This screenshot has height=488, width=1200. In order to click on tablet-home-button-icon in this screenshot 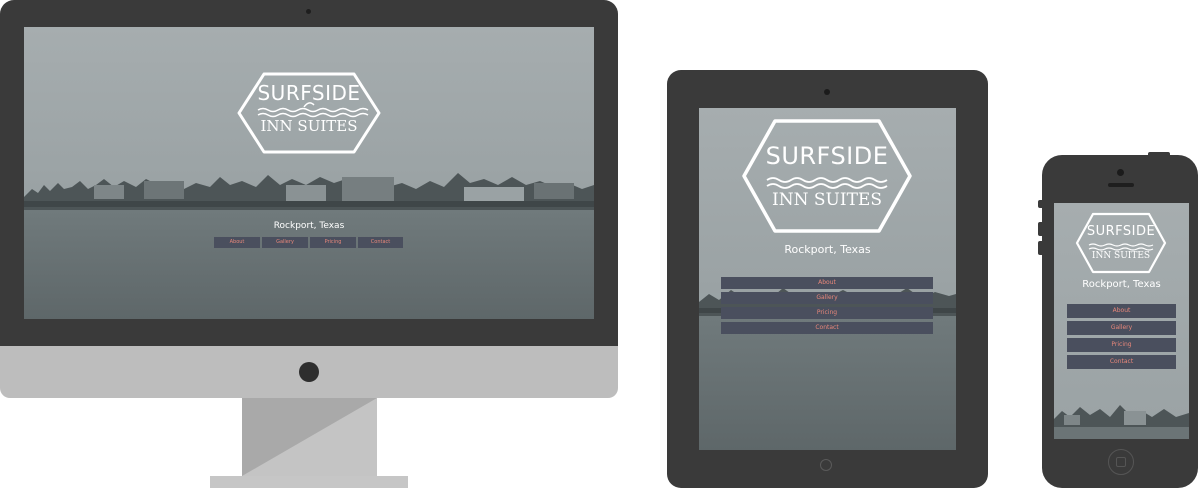, I will do `click(826, 465)`.